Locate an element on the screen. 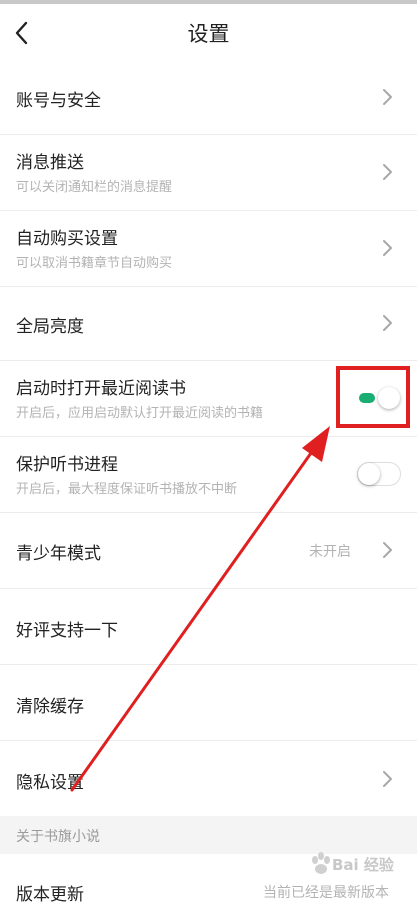 This screenshot has width=417, height=905. open-recent-toggle is located at coordinates (379, 398).